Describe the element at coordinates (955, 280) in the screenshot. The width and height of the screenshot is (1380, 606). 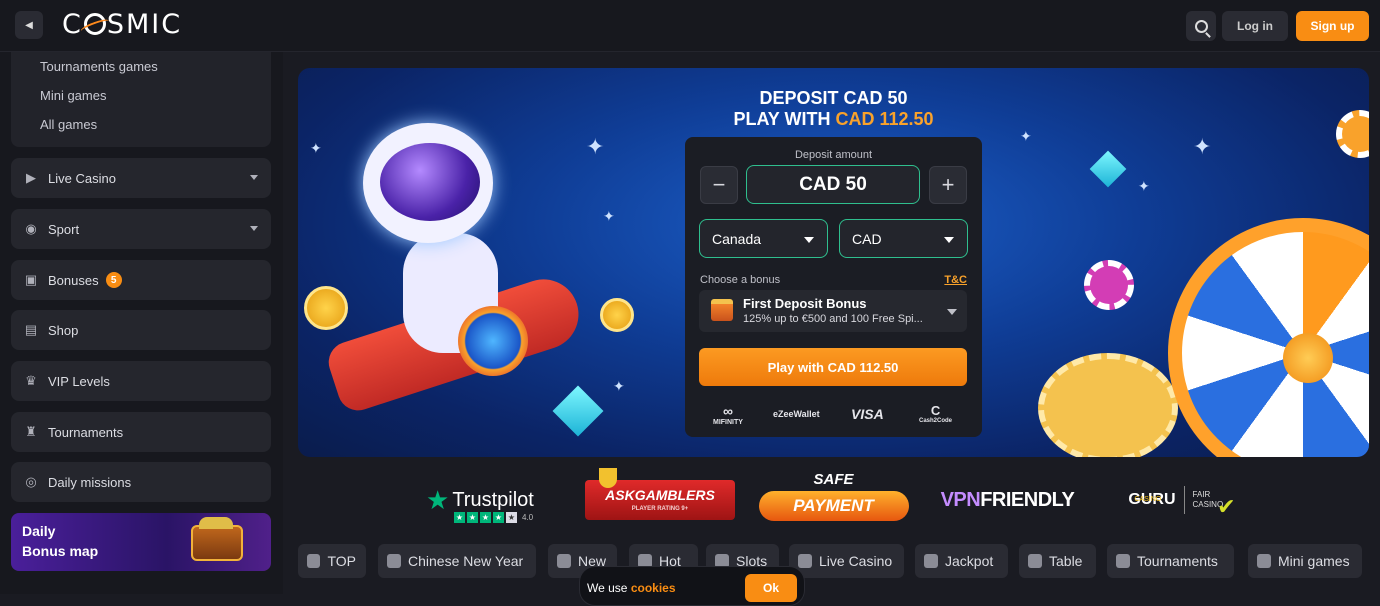
I see `terms-link: T&C` at that location.